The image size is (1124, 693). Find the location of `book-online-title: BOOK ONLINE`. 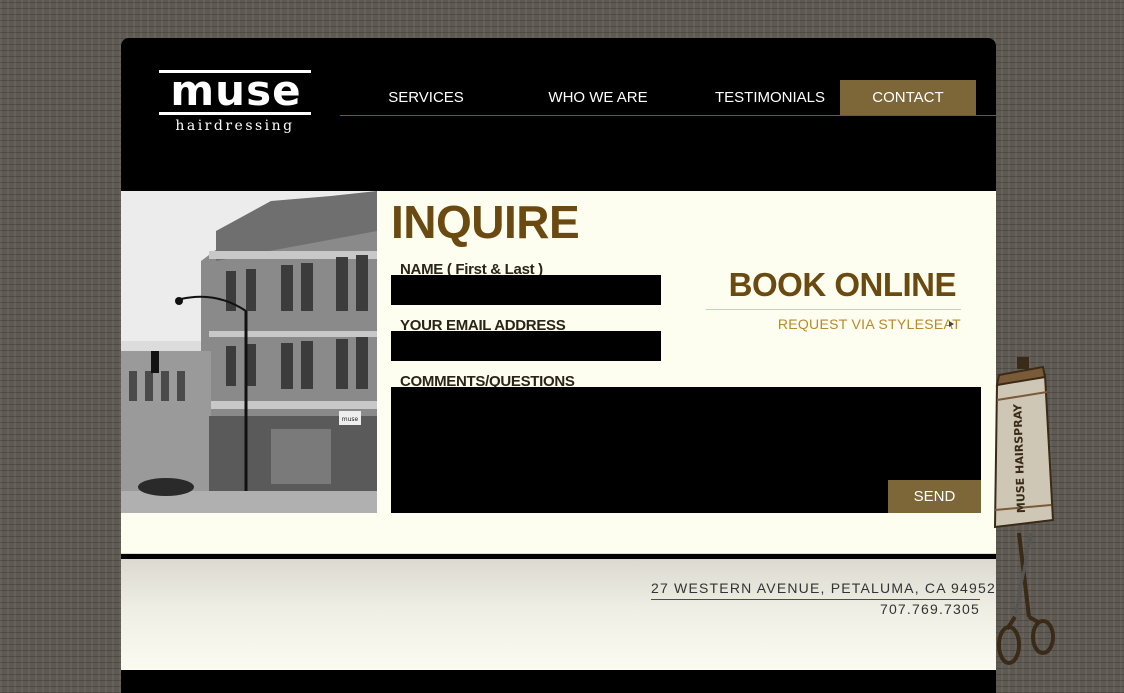

book-online-title: BOOK ONLINE is located at coordinates (842, 284).